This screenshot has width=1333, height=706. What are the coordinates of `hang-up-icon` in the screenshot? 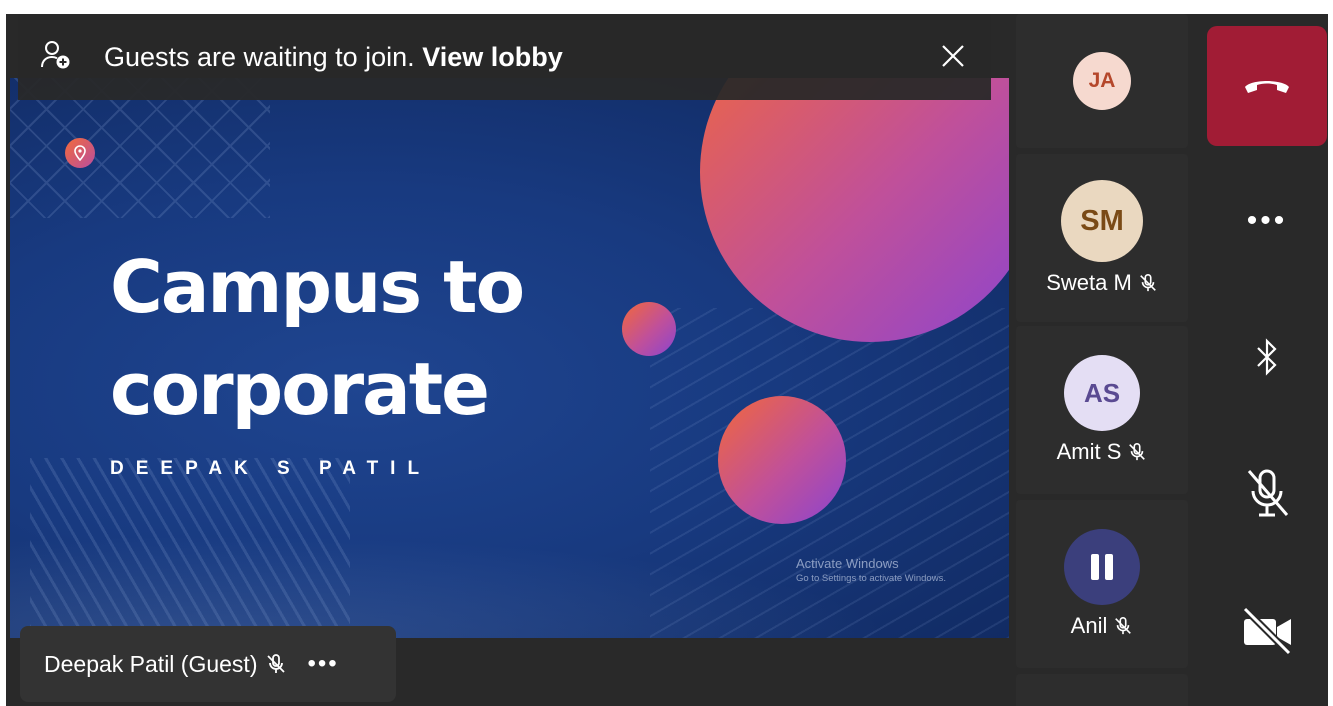 It's located at (1267, 86).